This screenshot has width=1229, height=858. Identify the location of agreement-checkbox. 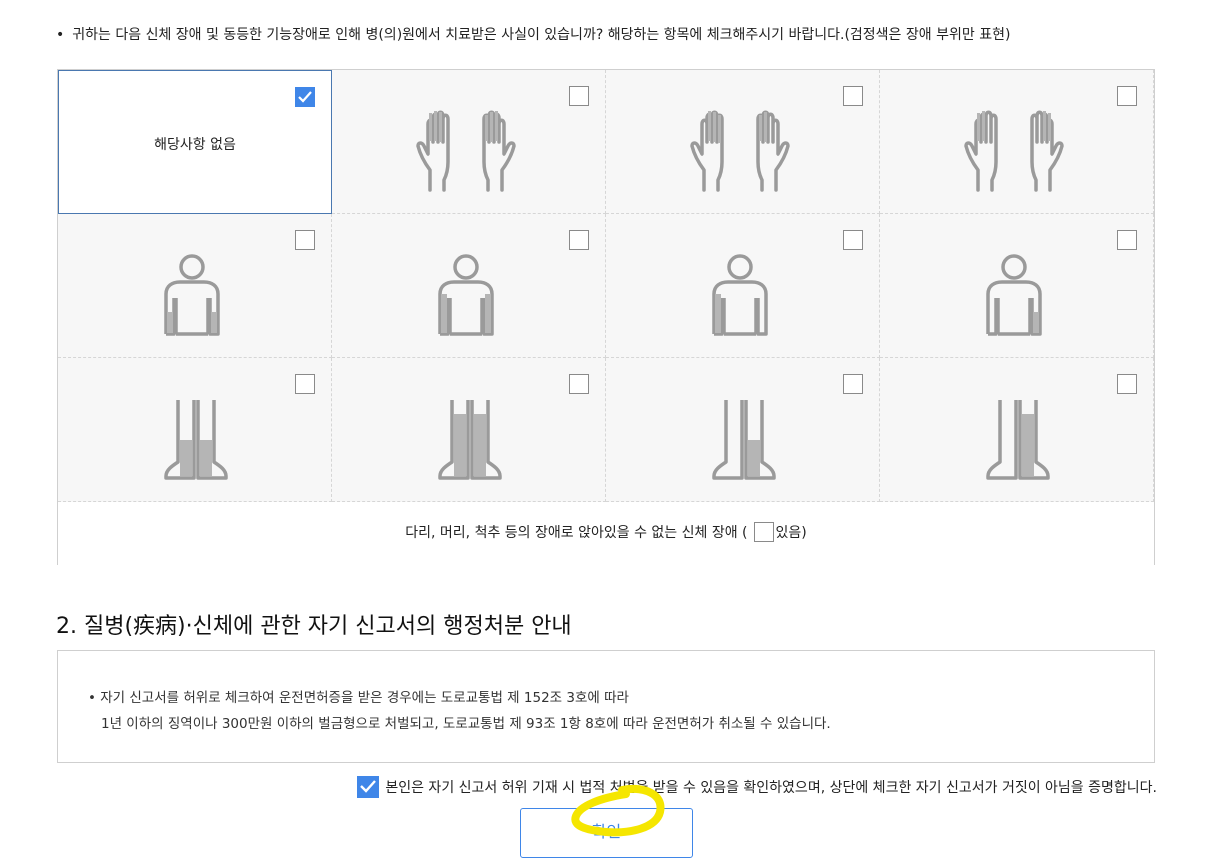
(368, 787).